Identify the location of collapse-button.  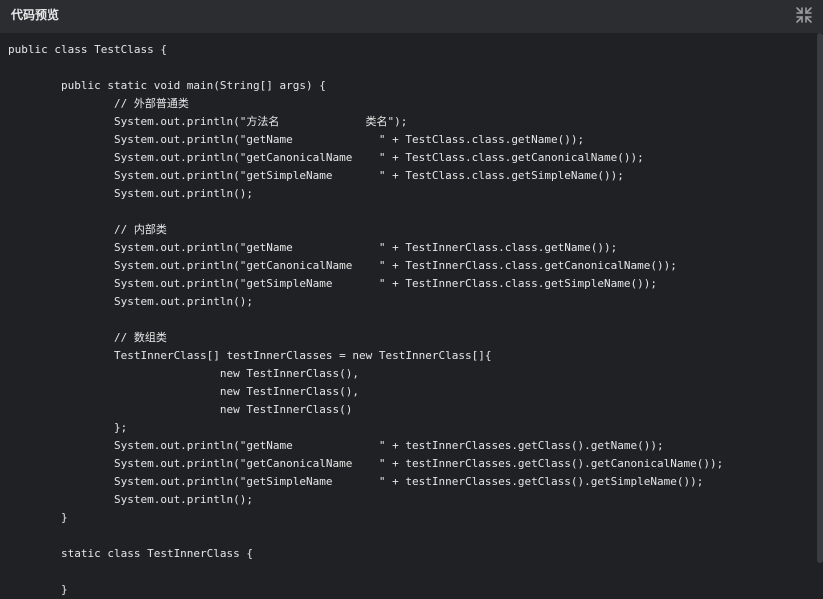
(804, 15).